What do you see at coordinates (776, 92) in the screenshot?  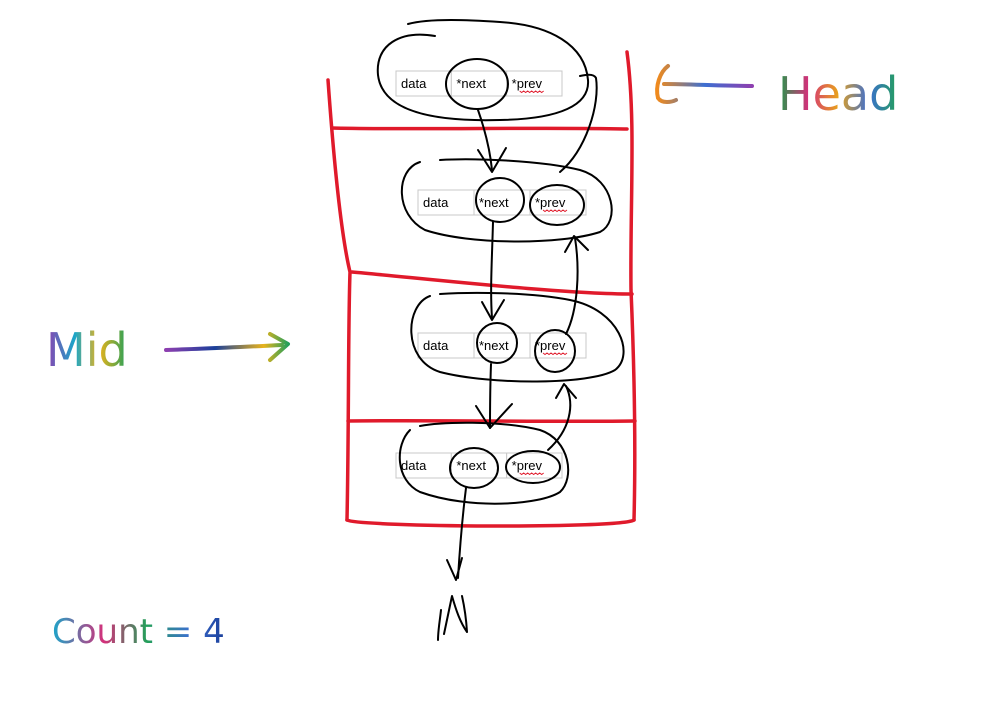 I see `head-annotation: Head` at bounding box center [776, 92].